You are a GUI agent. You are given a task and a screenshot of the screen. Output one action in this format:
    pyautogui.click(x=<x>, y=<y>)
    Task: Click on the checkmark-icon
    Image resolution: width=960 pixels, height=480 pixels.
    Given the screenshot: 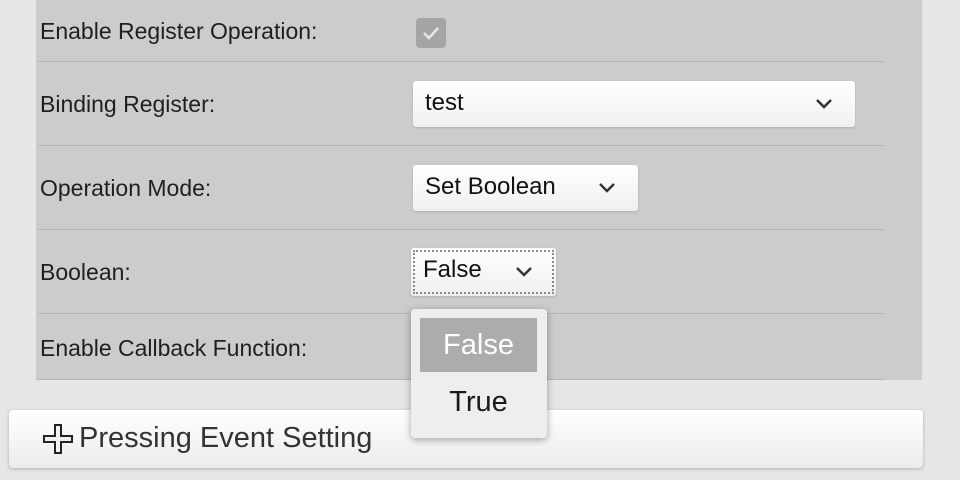 What is the action you would take?
    pyautogui.click(x=431, y=33)
    